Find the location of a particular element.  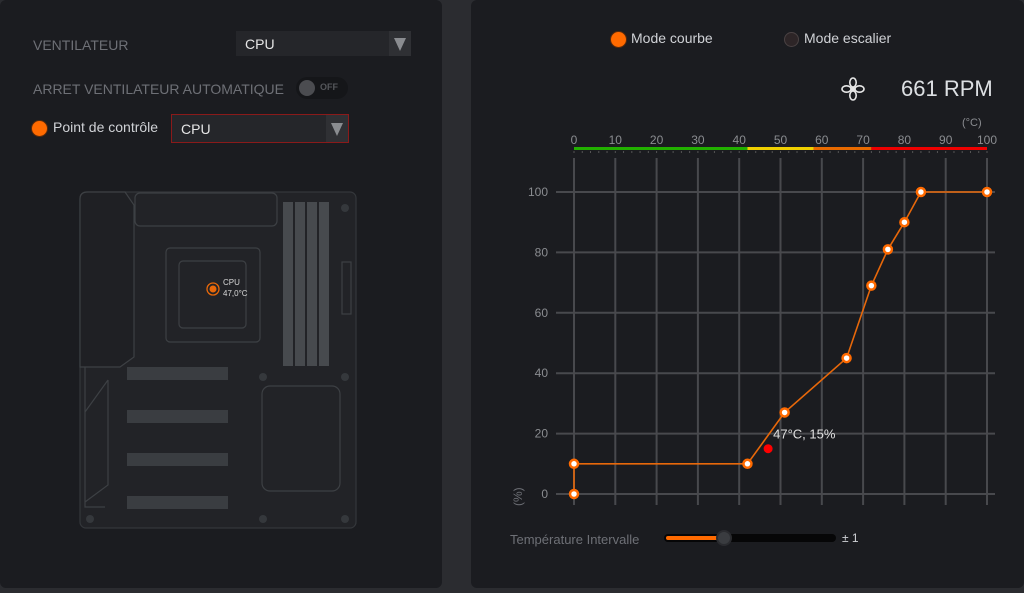

current-point-label: 47°C, 15% is located at coordinates (804, 434).